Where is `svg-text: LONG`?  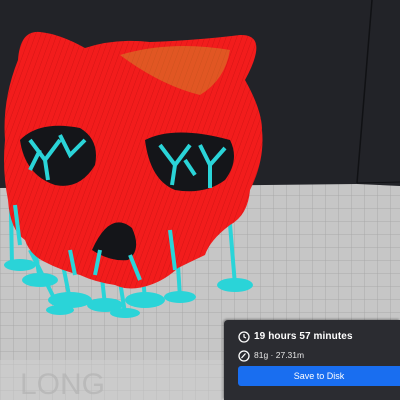 svg-text: LONG is located at coordinates (62, 384).